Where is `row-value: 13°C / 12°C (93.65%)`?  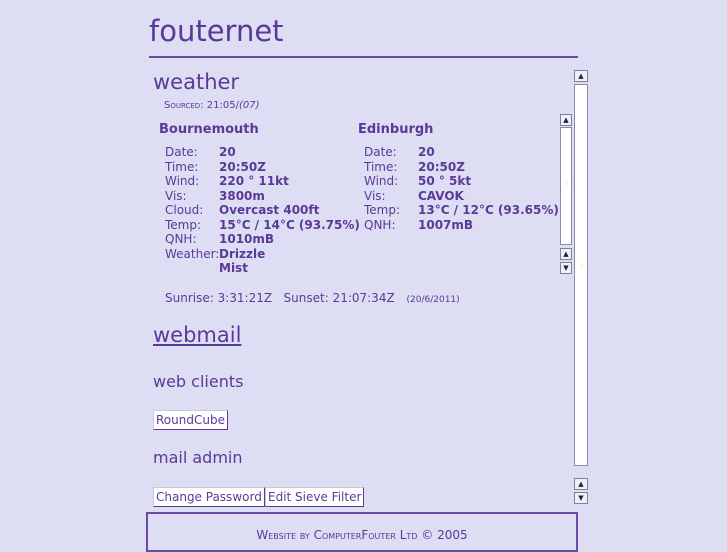 row-value: 13°C / 12°C (93.65%) is located at coordinates (488, 210).